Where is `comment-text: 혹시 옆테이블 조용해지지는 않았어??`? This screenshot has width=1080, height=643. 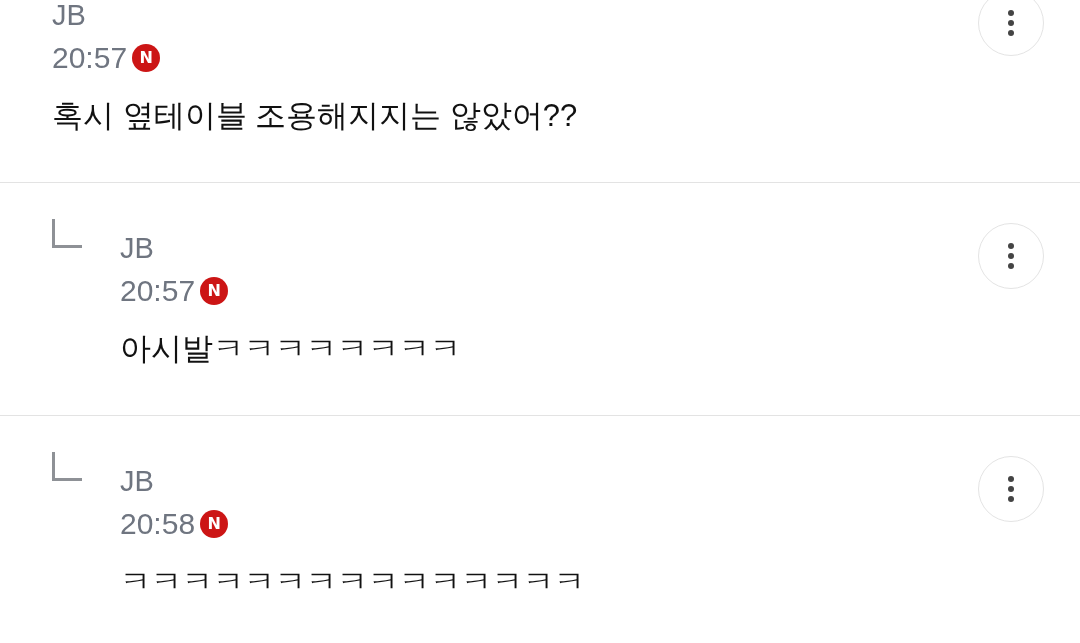 comment-text: 혹시 옆테이블 조용해지지는 않았어?? is located at coordinates (315, 116).